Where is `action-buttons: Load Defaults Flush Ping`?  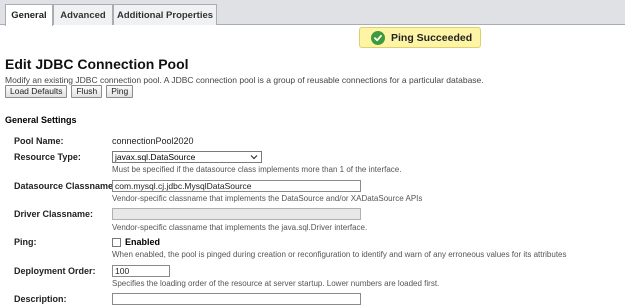
action-buttons: Load Defaults Flush Ping is located at coordinates (69, 91).